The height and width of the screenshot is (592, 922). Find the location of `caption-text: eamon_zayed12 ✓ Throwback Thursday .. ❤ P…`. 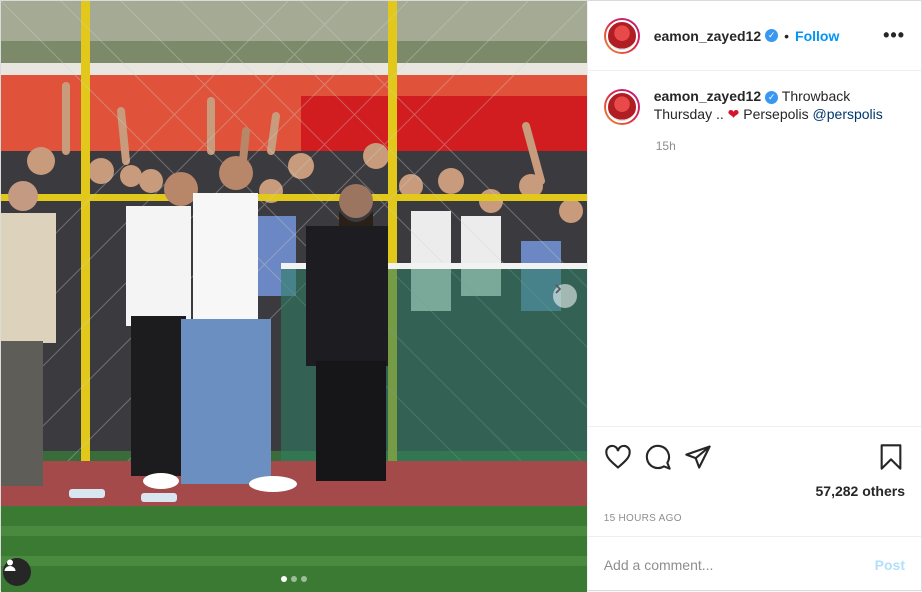

caption-text: eamon_zayed12 ✓ Throwback Thursday .. ❤ P… is located at coordinates (779, 106).